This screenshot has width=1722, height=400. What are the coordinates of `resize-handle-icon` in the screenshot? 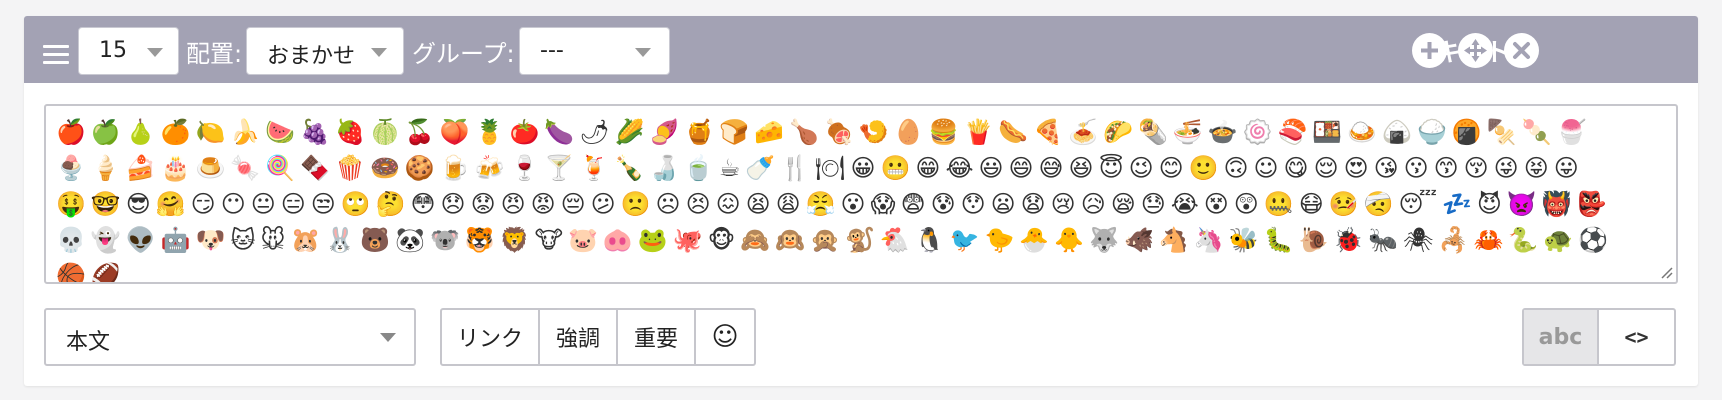 It's located at (1666, 272).